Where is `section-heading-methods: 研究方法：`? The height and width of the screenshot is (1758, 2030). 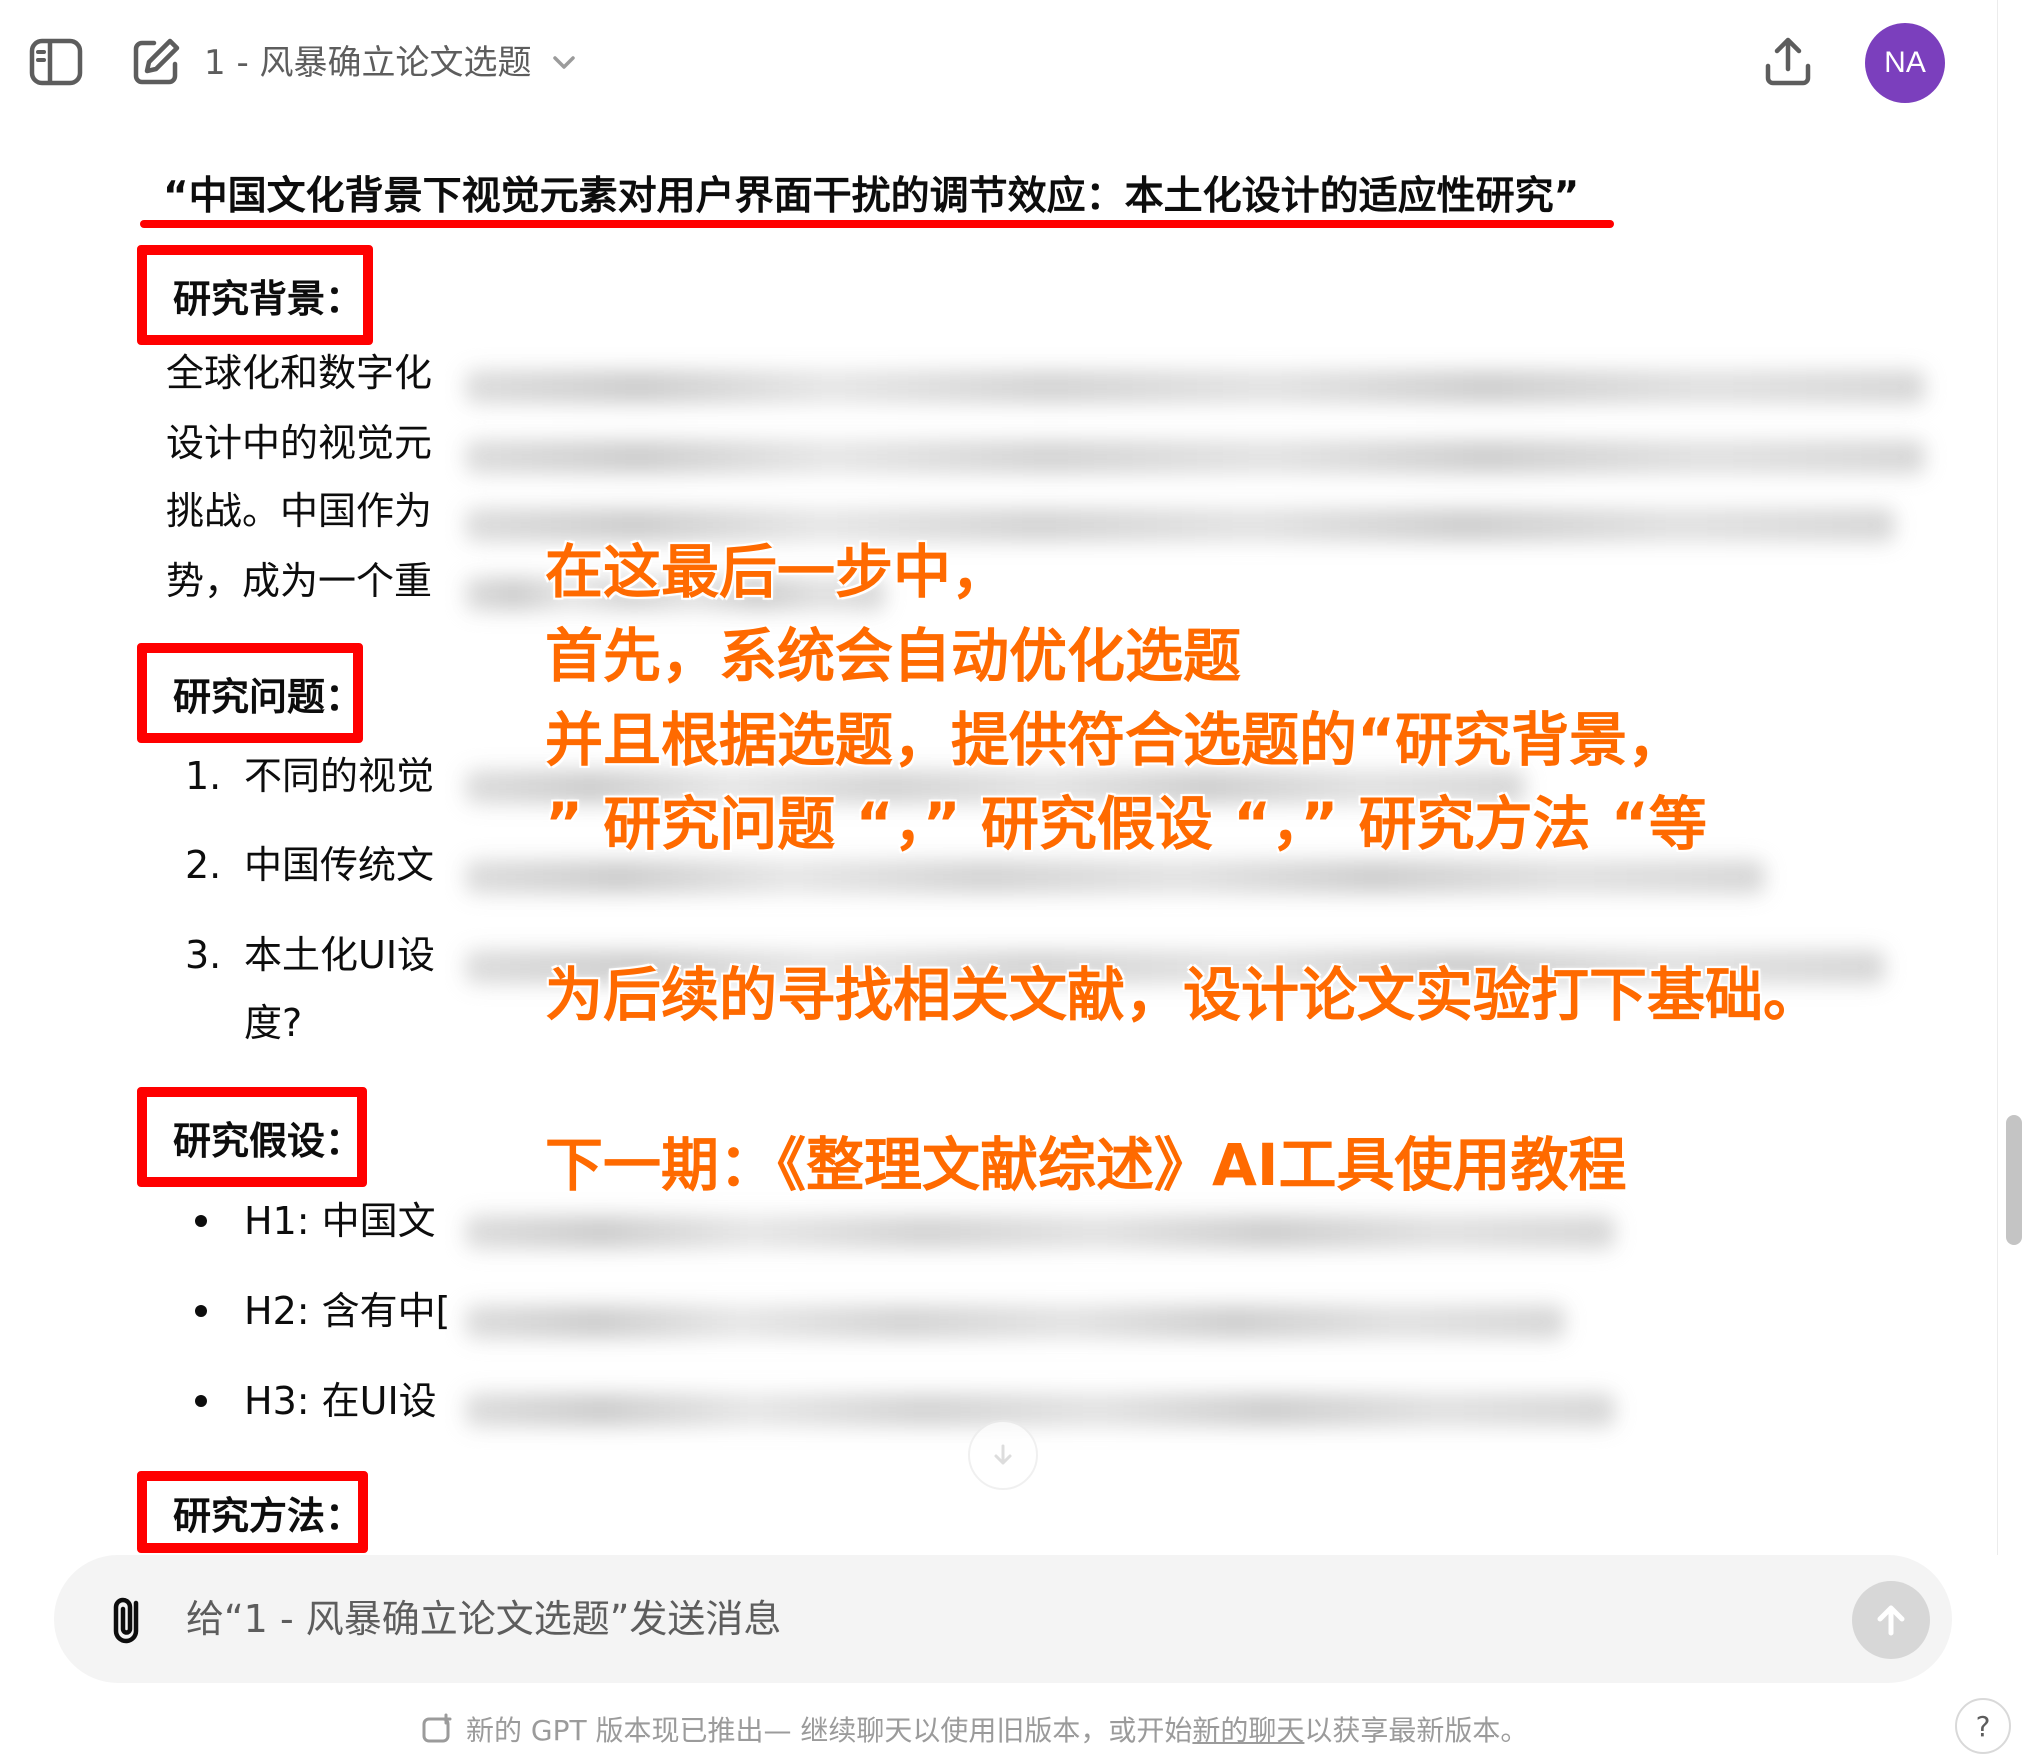
section-heading-methods: 研究方法： is located at coordinates (252, 1512).